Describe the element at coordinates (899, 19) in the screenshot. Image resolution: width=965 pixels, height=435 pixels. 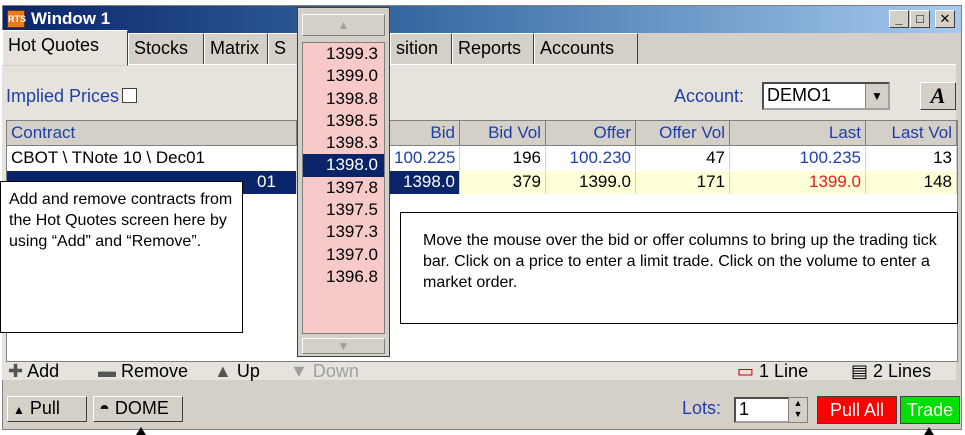
I see `minimize-button: _` at that location.